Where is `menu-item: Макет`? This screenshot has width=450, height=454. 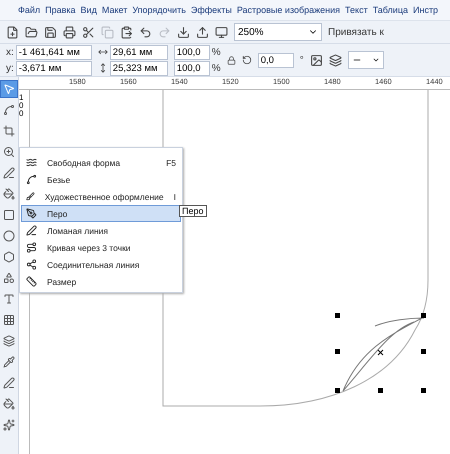
menu-item: Макет is located at coordinates (115, 10).